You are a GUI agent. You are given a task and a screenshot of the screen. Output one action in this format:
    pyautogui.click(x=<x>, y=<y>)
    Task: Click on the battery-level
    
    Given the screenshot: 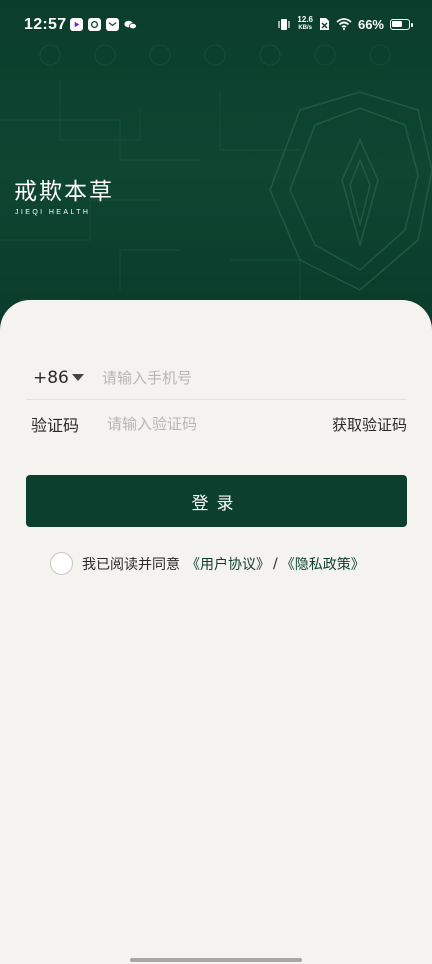 What is the action you would take?
    pyautogui.click(x=397, y=23)
    